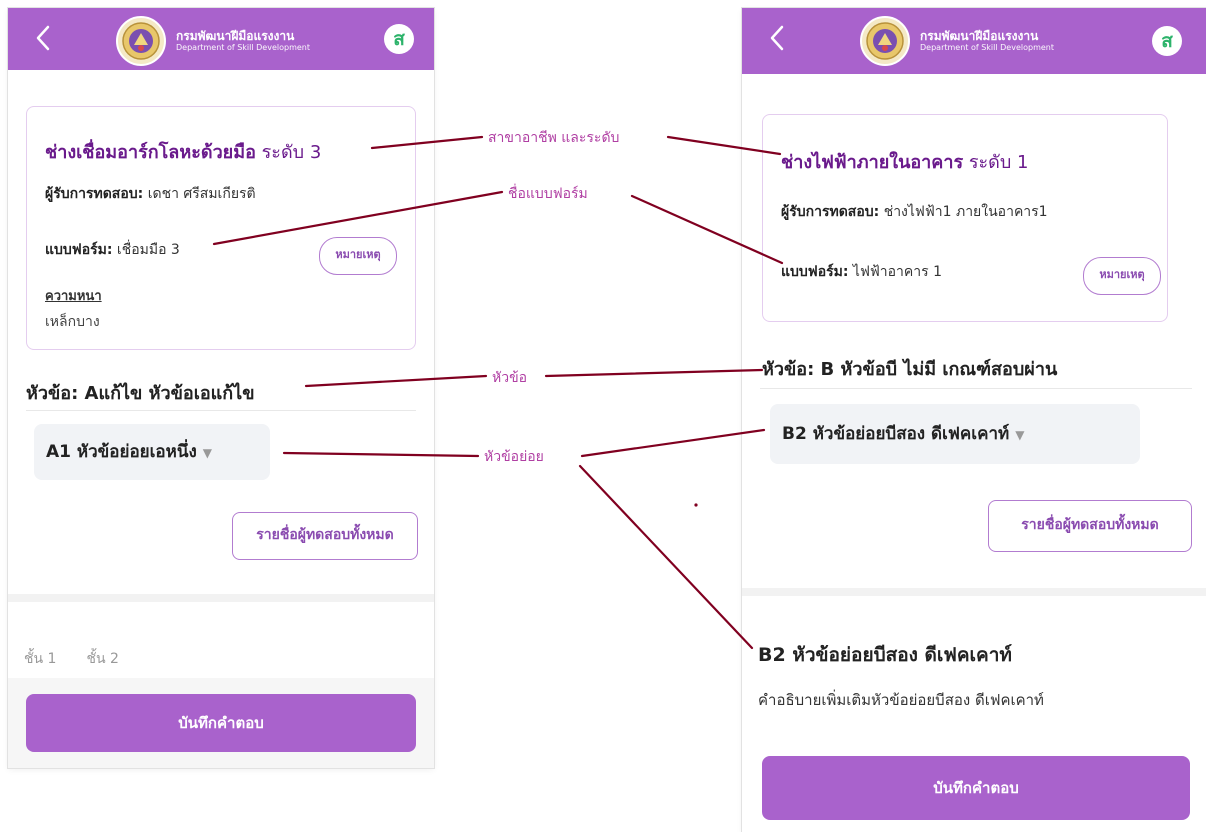  What do you see at coordinates (291, 152) in the screenshot?
I see `occupation-level: ระดับ 3` at bounding box center [291, 152].